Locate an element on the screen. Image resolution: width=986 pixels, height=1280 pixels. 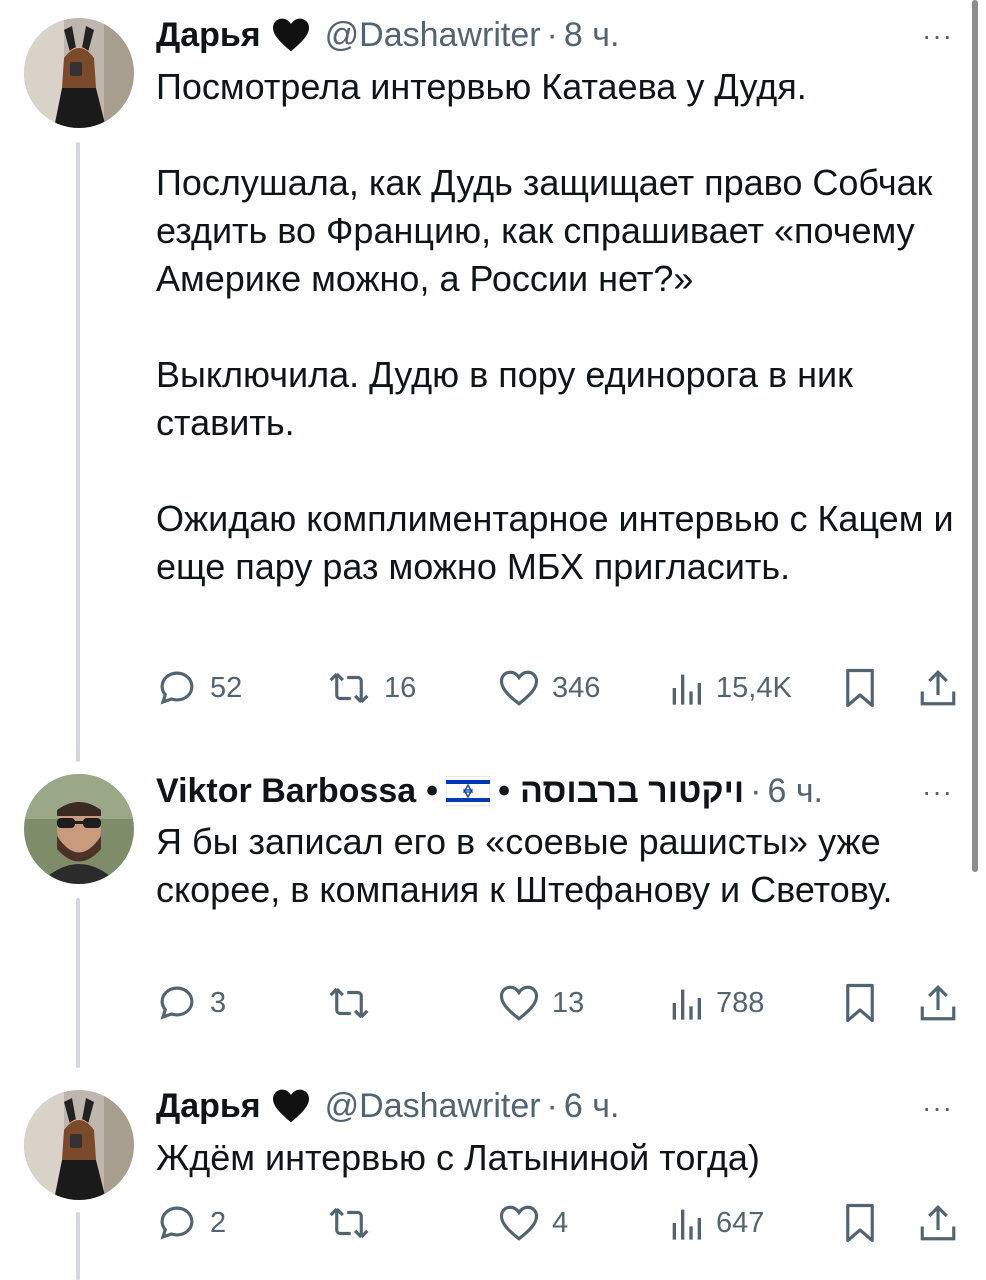
reply-count: 3 is located at coordinates (218, 1002).